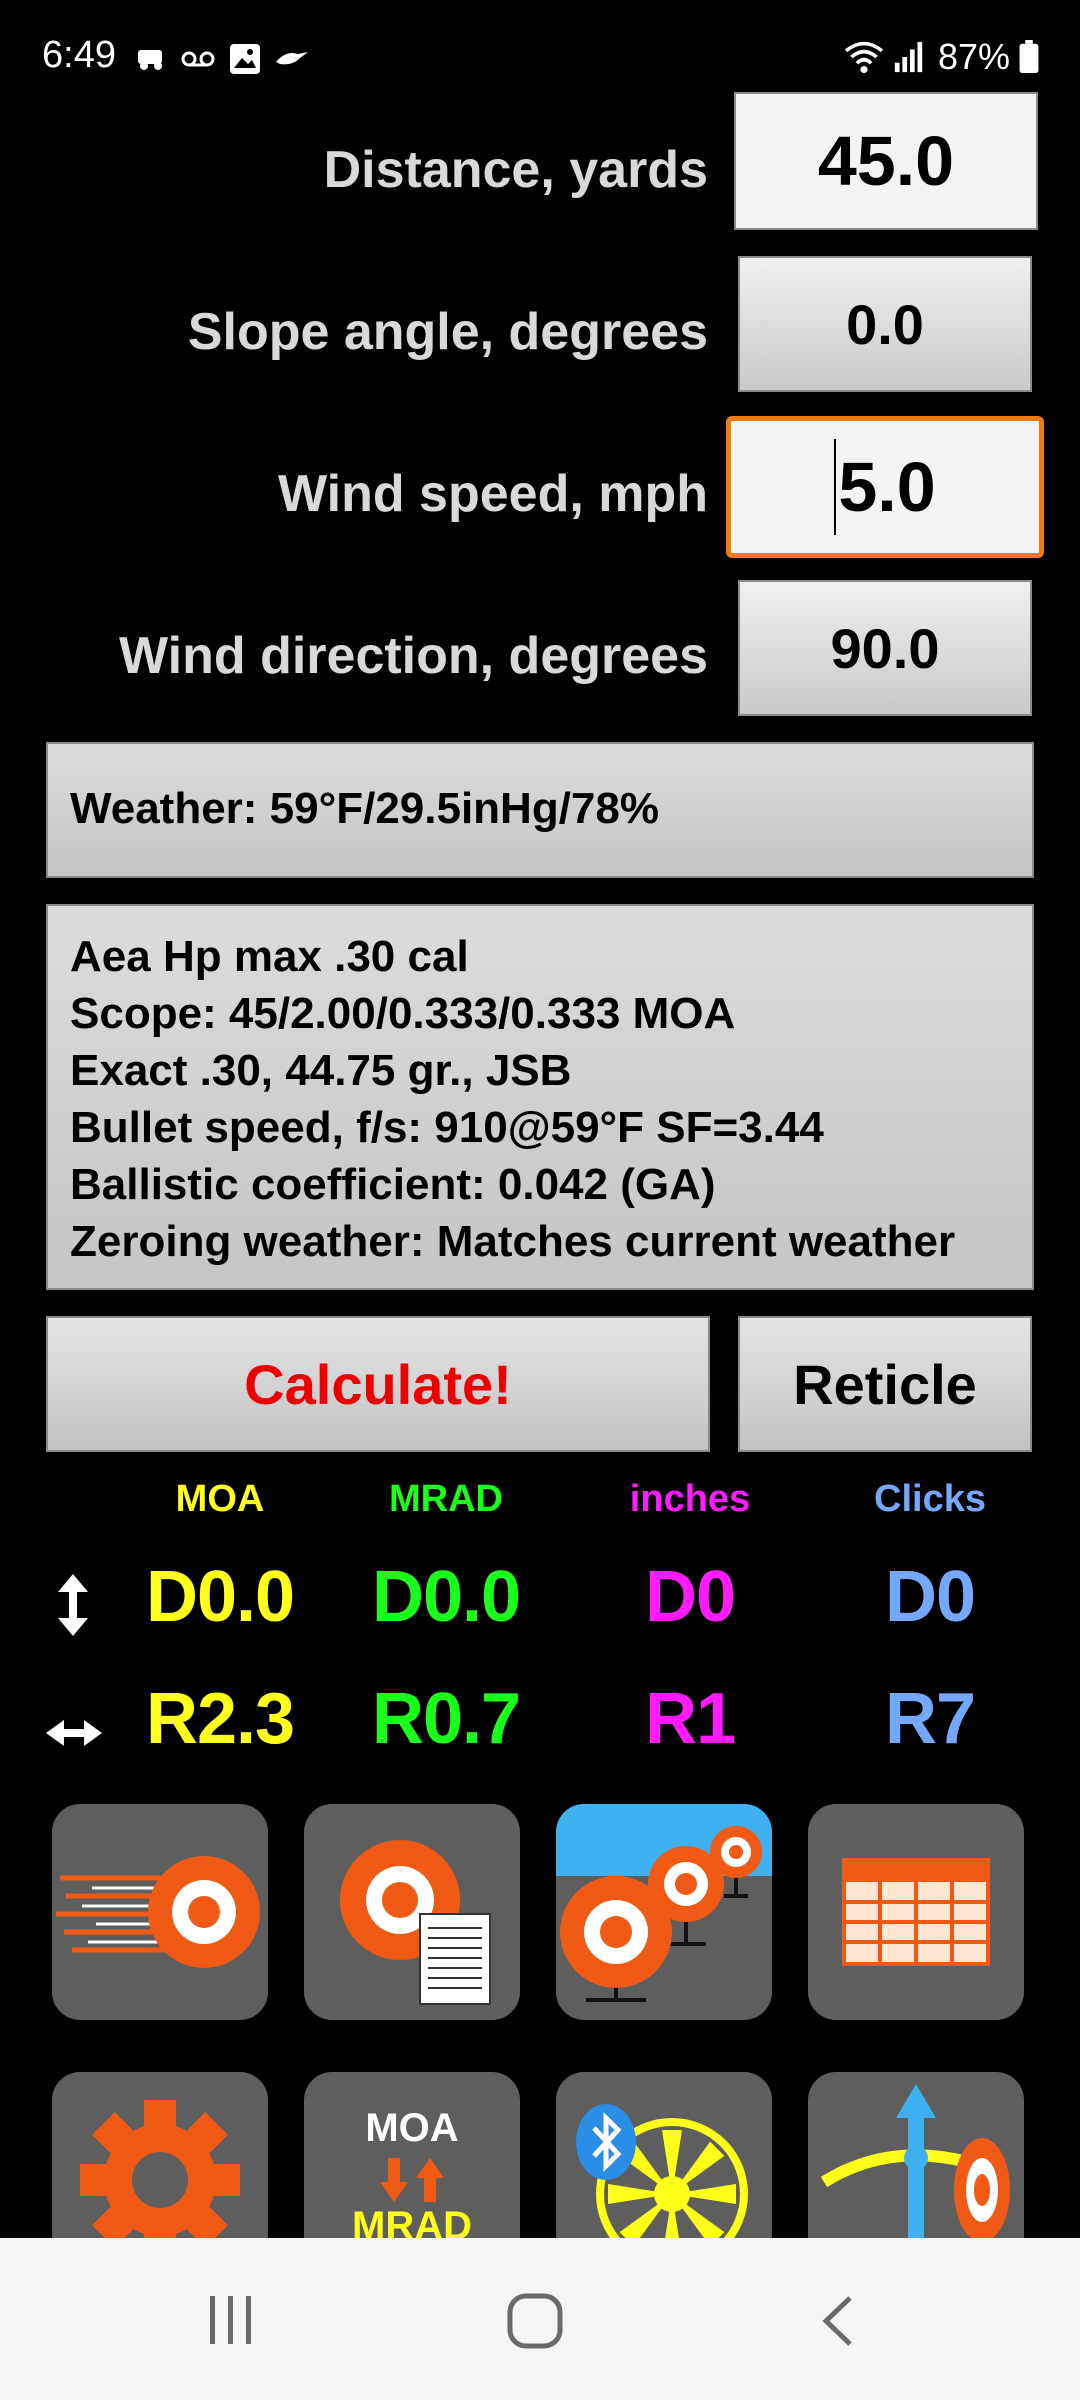 This screenshot has height=2400, width=1080. I want to click on calculate-button: Calculate!, so click(378, 1384).